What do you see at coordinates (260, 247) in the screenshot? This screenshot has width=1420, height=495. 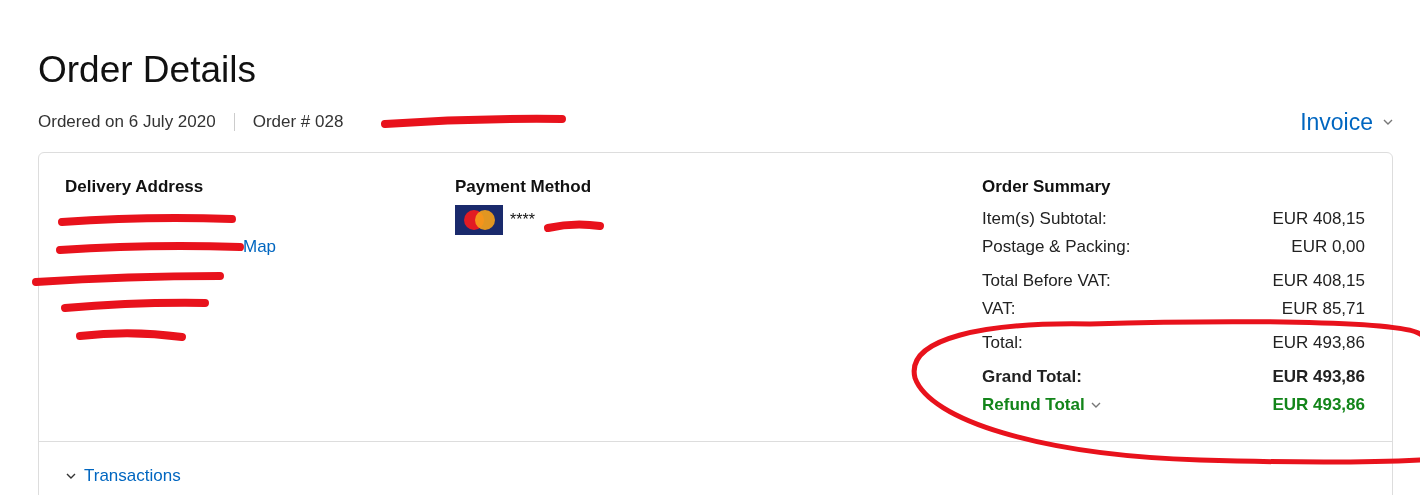 I see `map-link: Map` at bounding box center [260, 247].